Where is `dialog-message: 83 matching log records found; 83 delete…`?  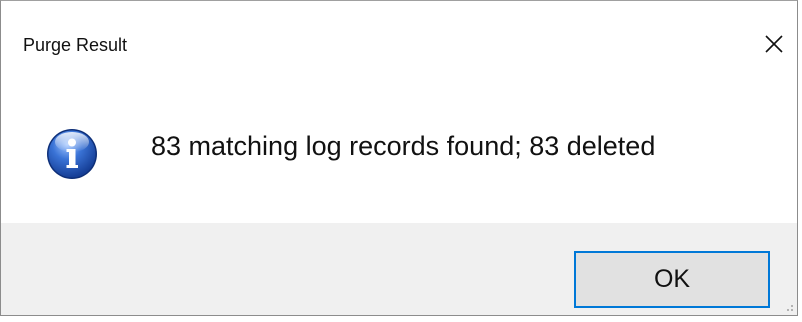 dialog-message: 83 matching log records found; 83 delete… is located at coordinates (403, 146).